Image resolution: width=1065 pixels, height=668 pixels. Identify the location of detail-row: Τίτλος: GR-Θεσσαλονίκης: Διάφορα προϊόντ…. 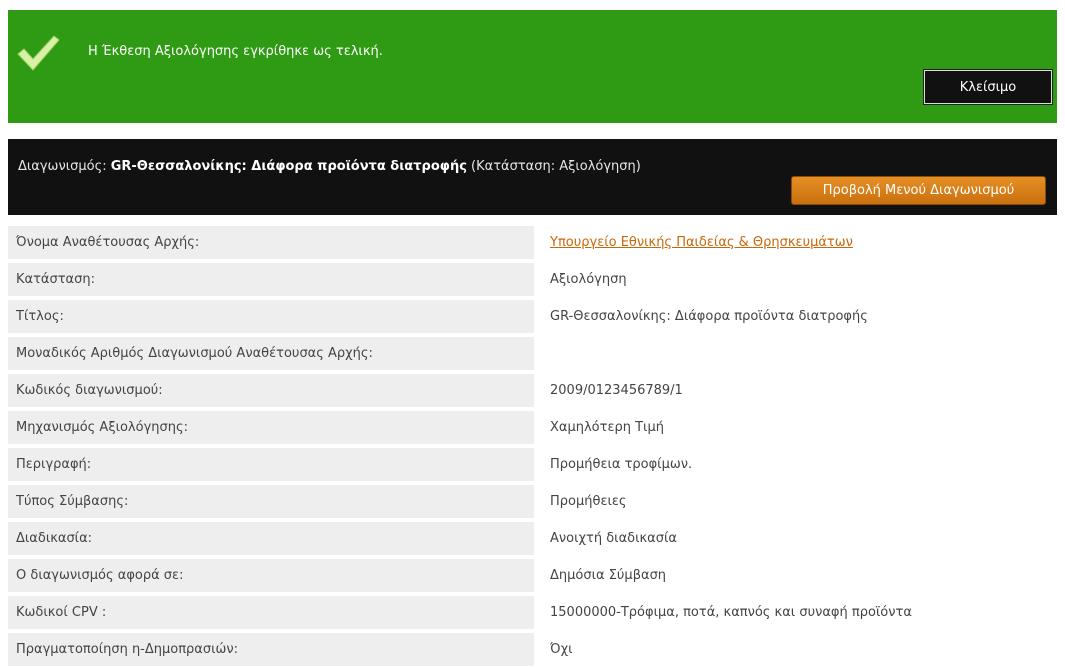
(532, 316).